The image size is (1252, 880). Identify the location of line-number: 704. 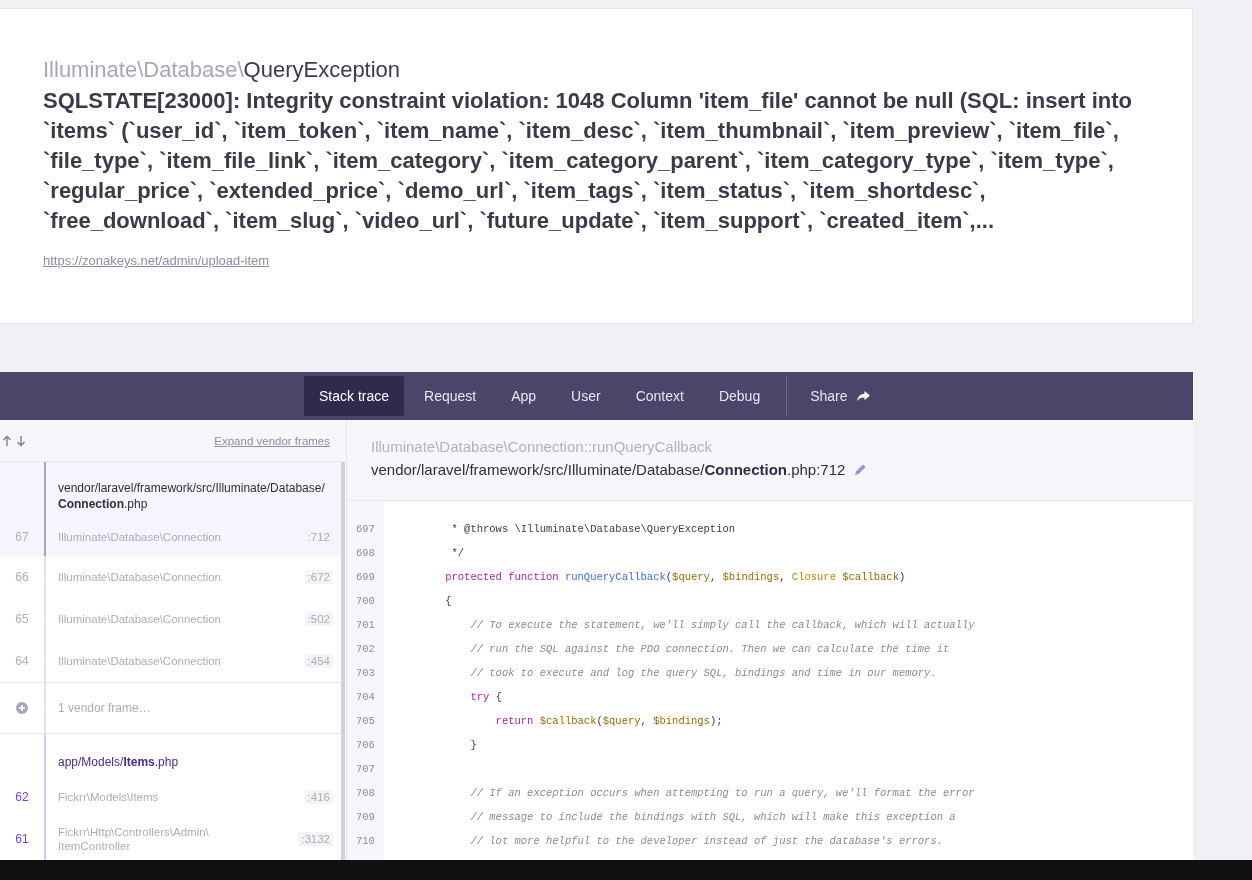
(365, 697).